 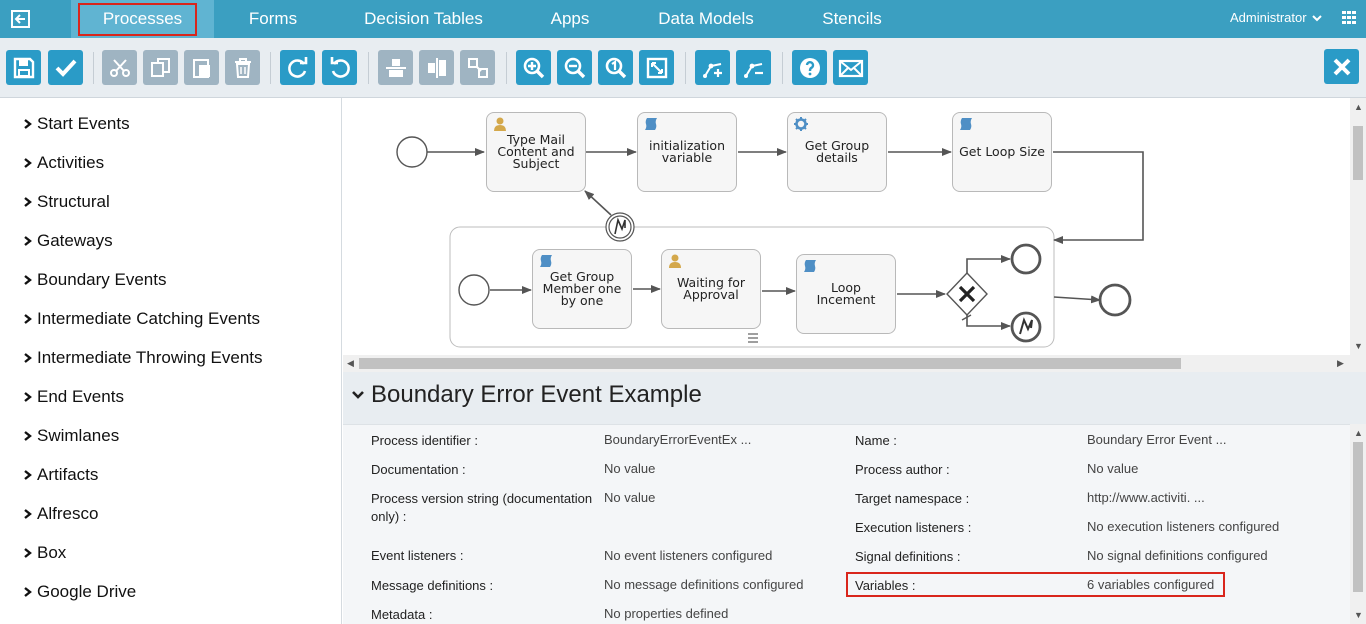 What do you see at coordinates (782, 68) in the screenshot?
I see `toolbar-divider` at bounding box center [782, 68].